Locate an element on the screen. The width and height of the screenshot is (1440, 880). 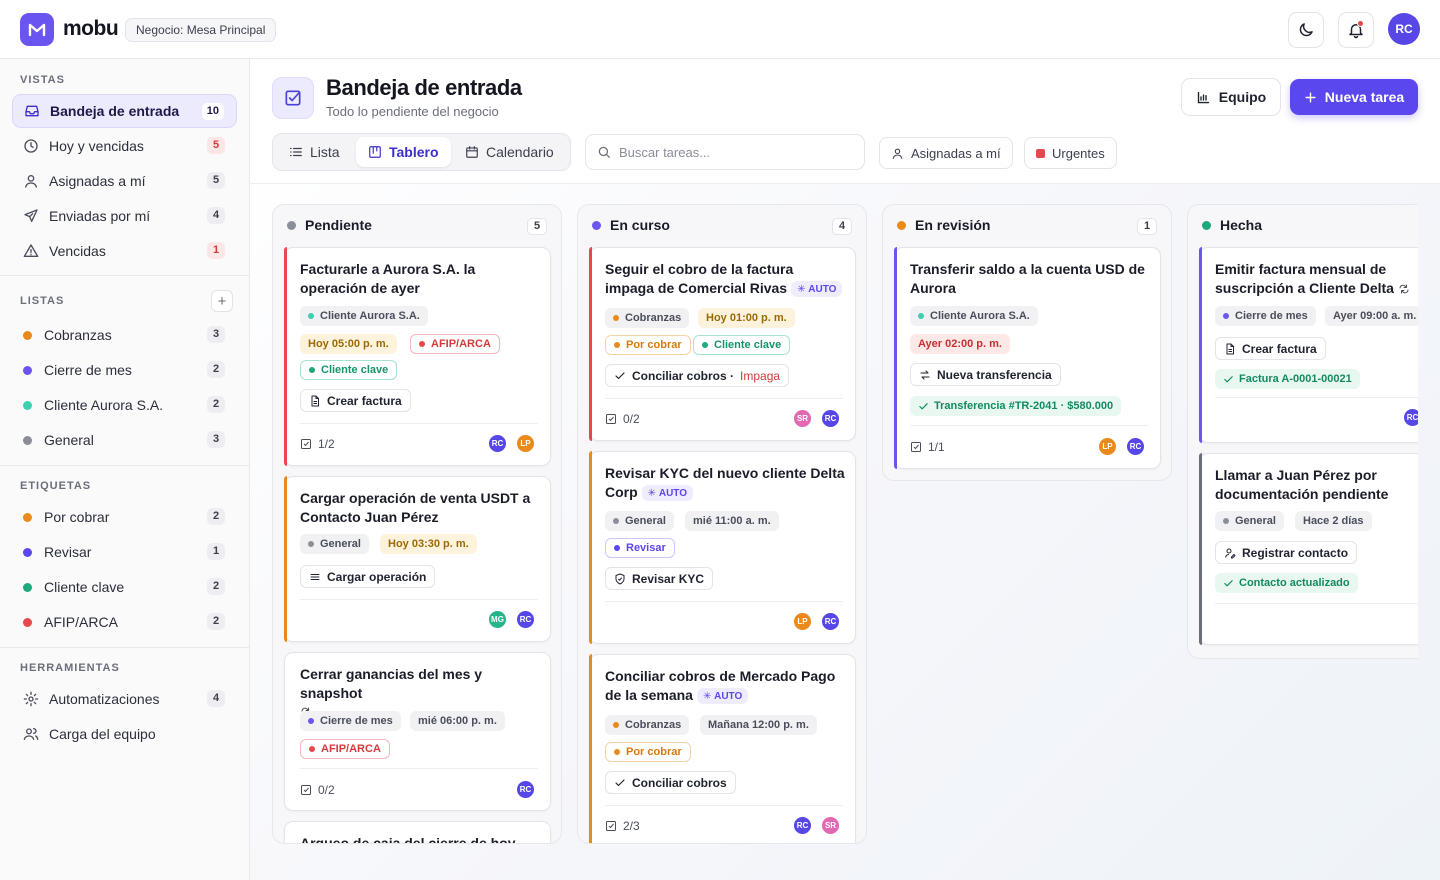
column-header: En revisión 1 is located at coordinates (1027, 225).